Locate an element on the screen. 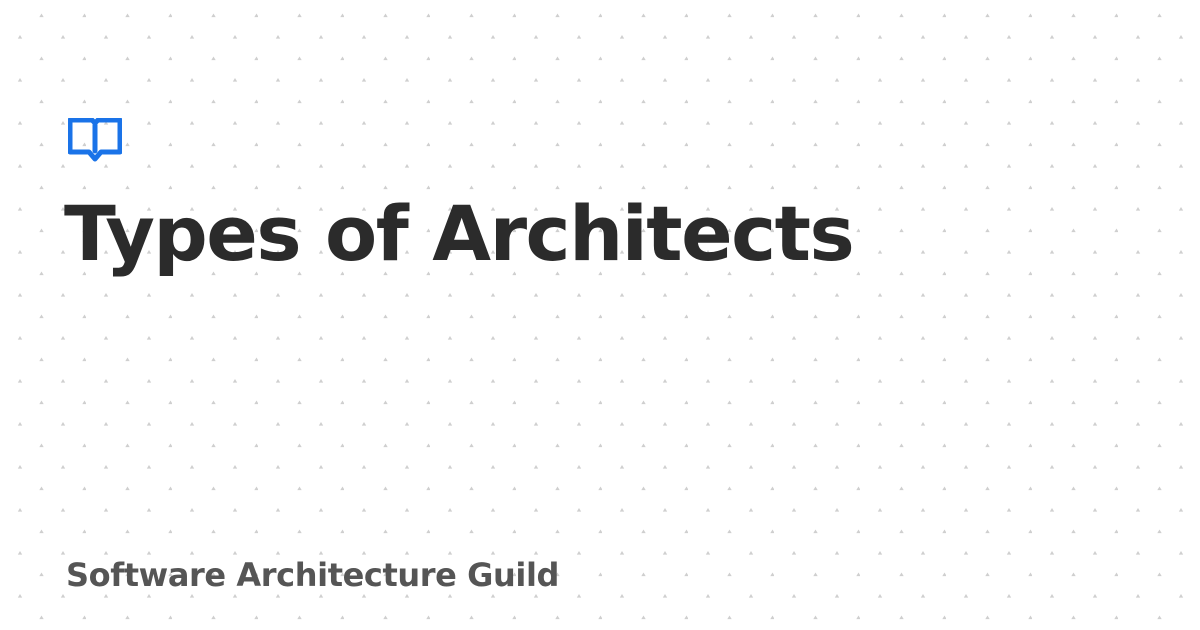 The image size is (1200, 630). site-name: Software Architecture Guild is located at coordinates (313, 575).